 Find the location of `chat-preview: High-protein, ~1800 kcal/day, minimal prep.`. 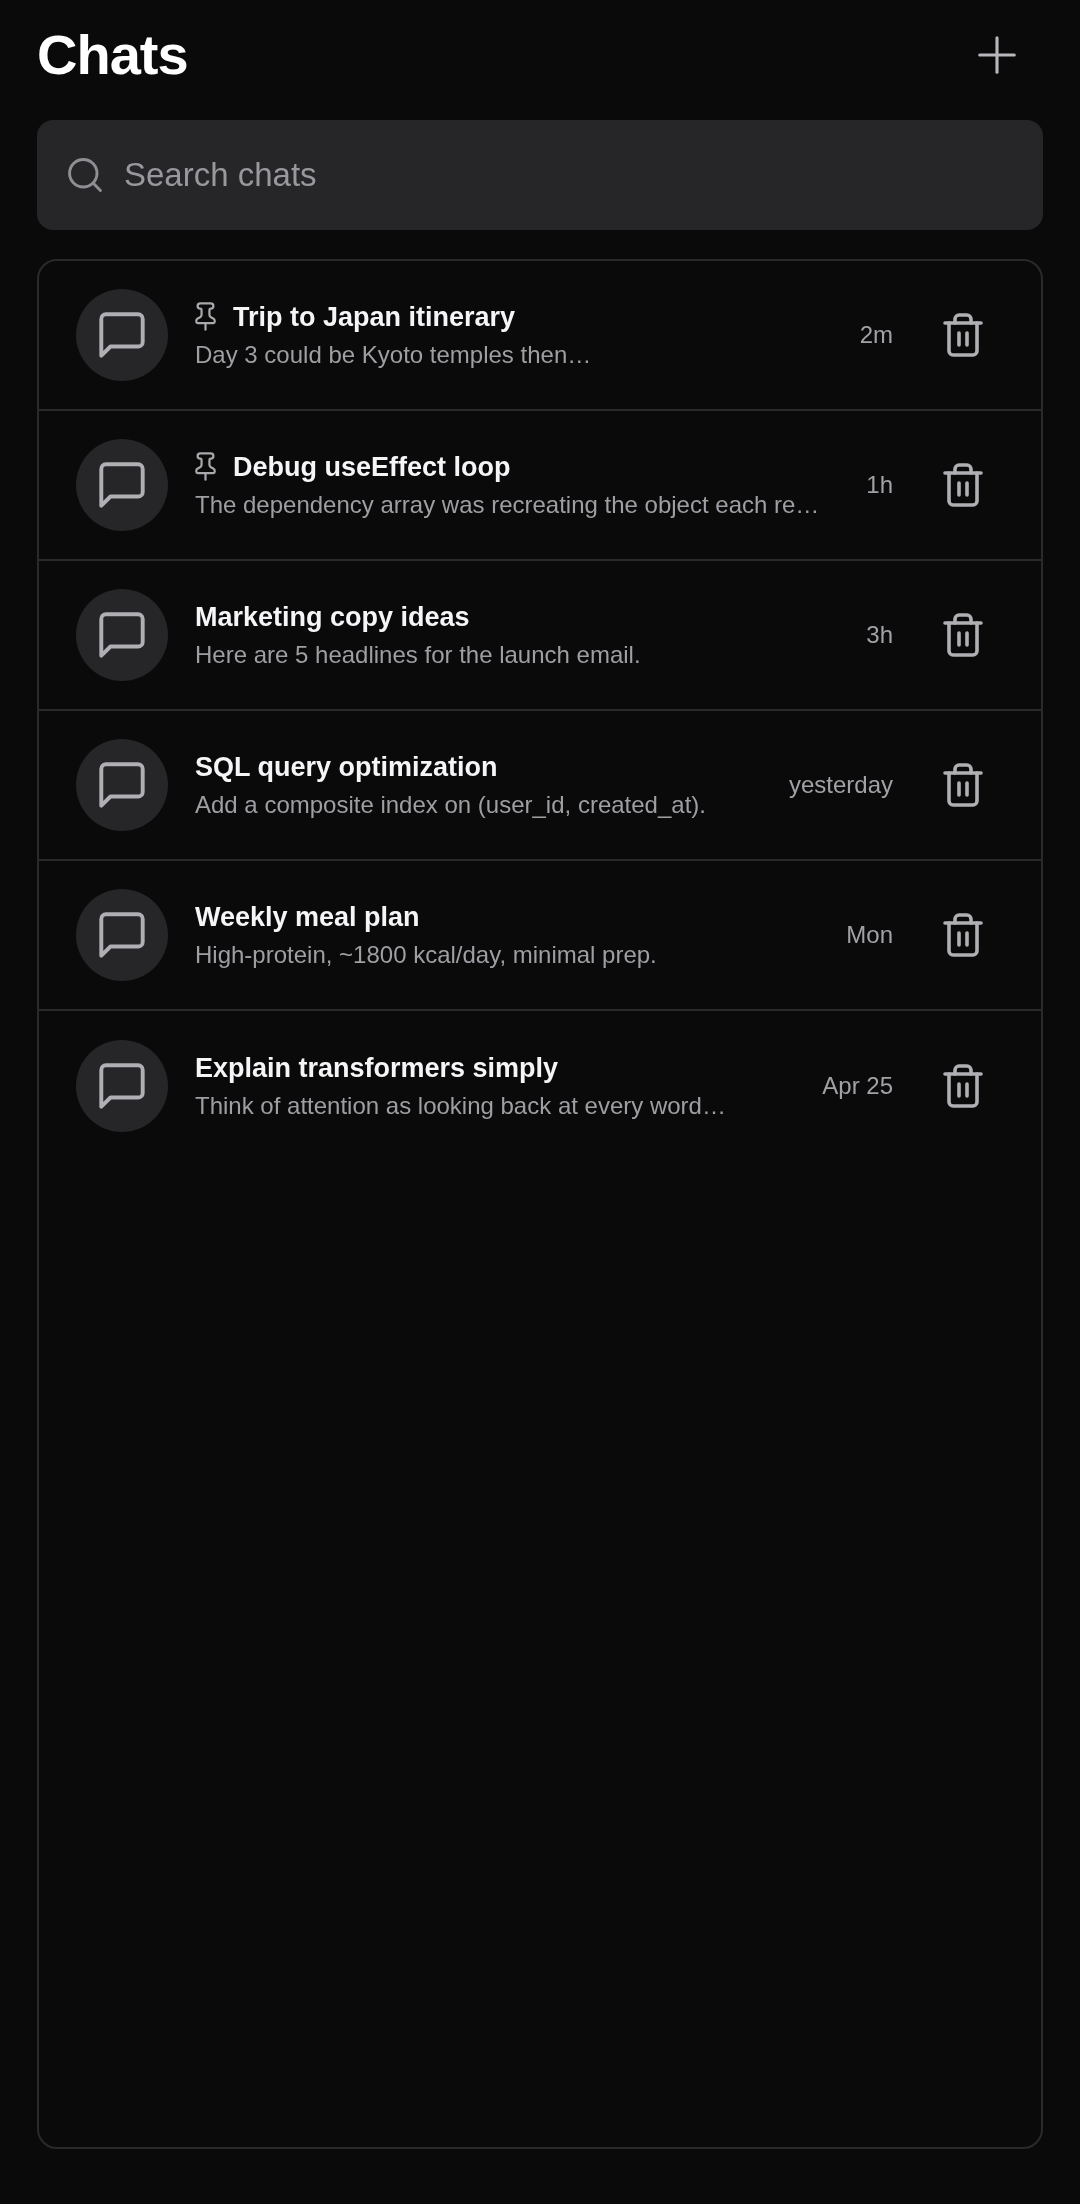

chat-preview: High-protein, ~1800 kcal/day, minimal prep. is located at coordinates (426, 954).